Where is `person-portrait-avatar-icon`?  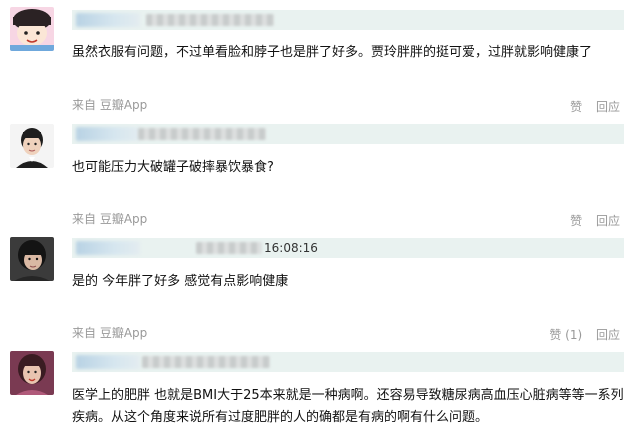 person-portrait-avatar-icon is located at coordinates (32, 259).